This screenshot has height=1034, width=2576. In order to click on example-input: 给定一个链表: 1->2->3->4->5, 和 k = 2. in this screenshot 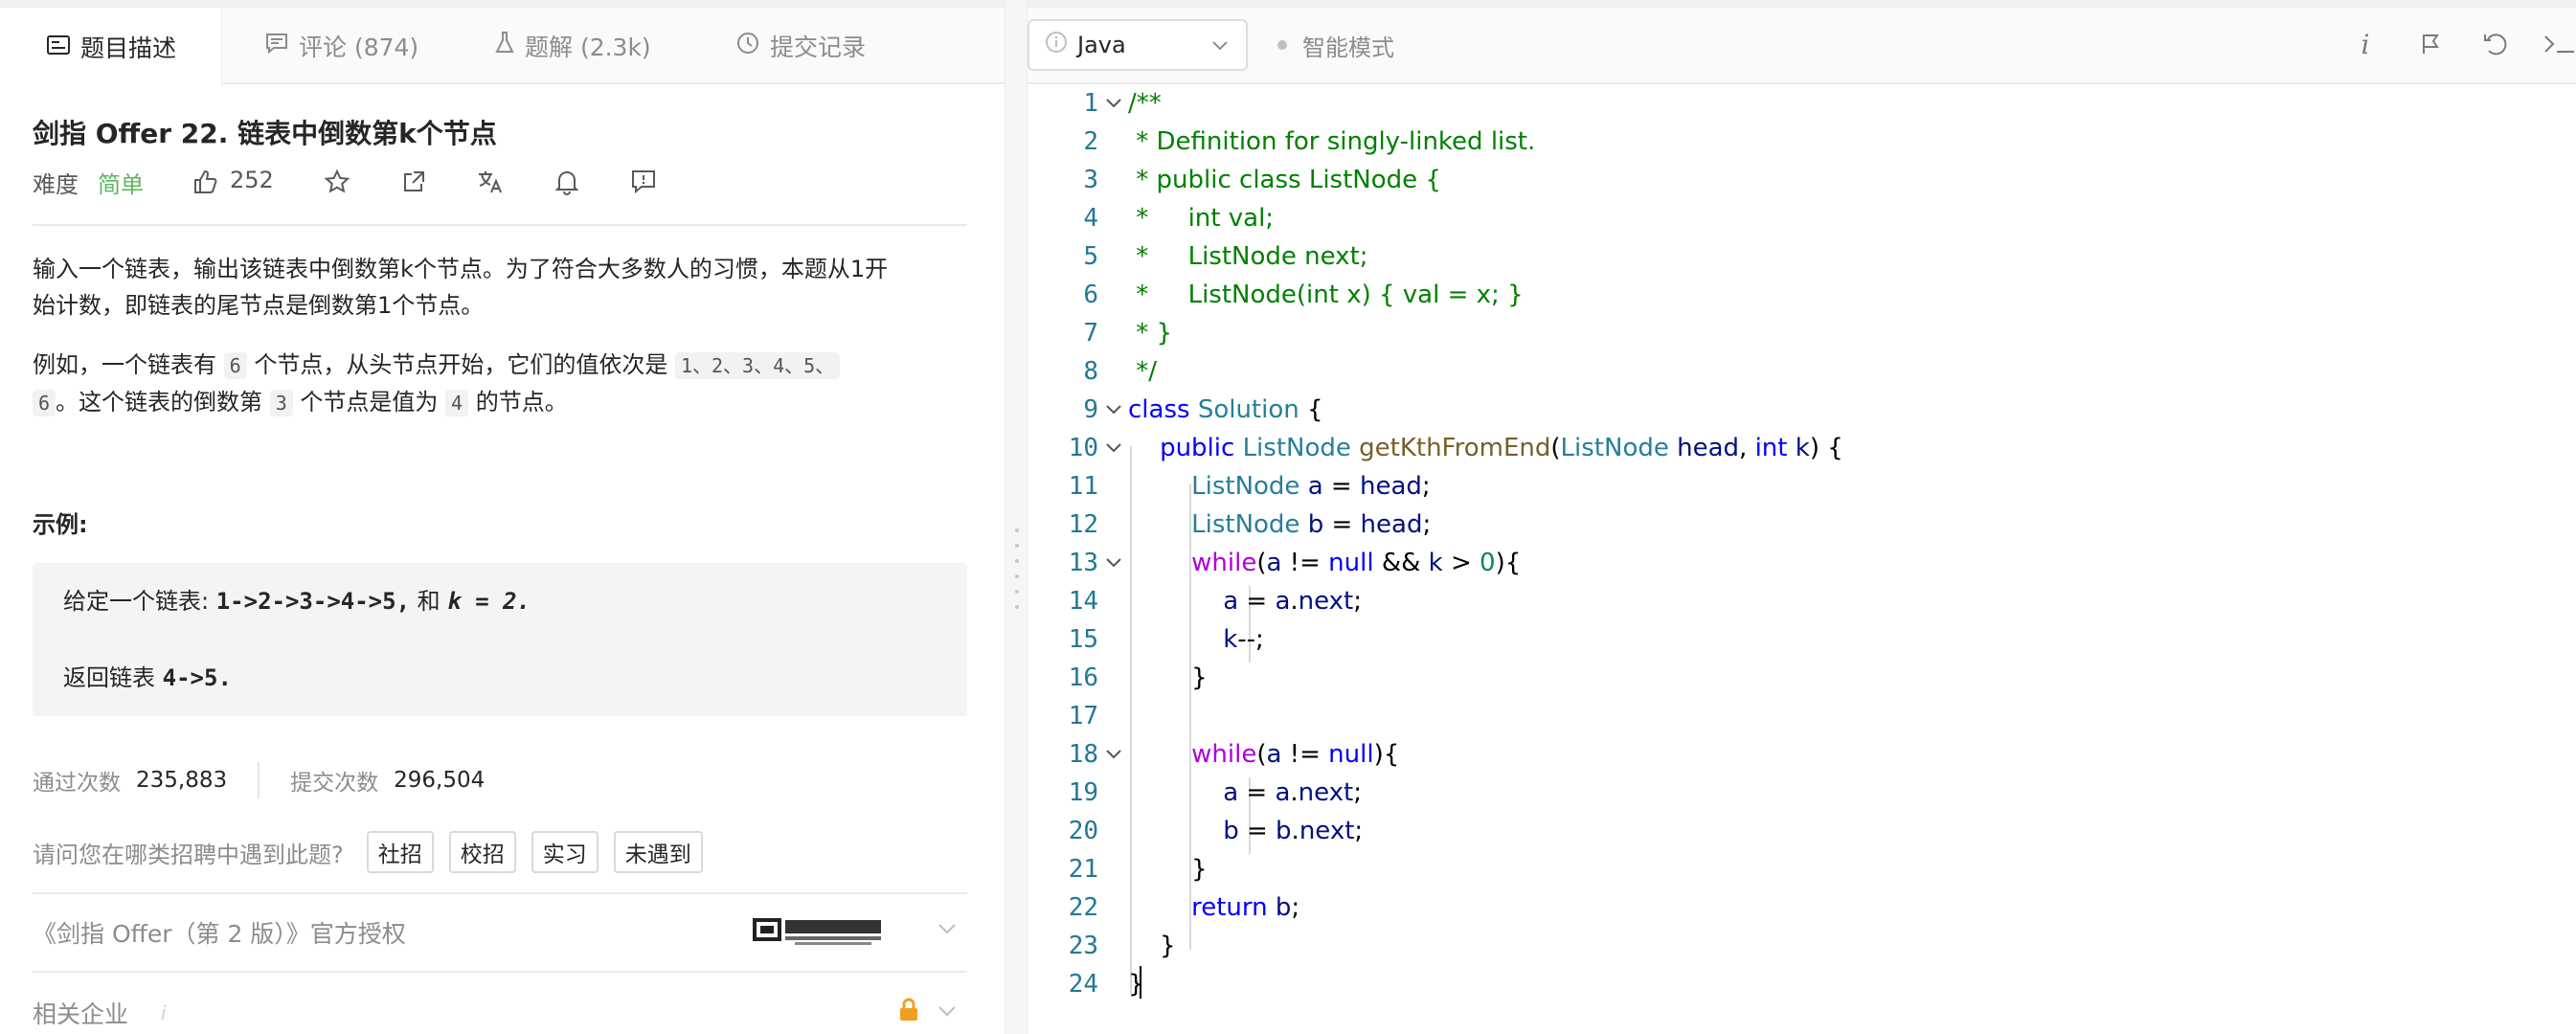, I will do `click(297, 599)`.